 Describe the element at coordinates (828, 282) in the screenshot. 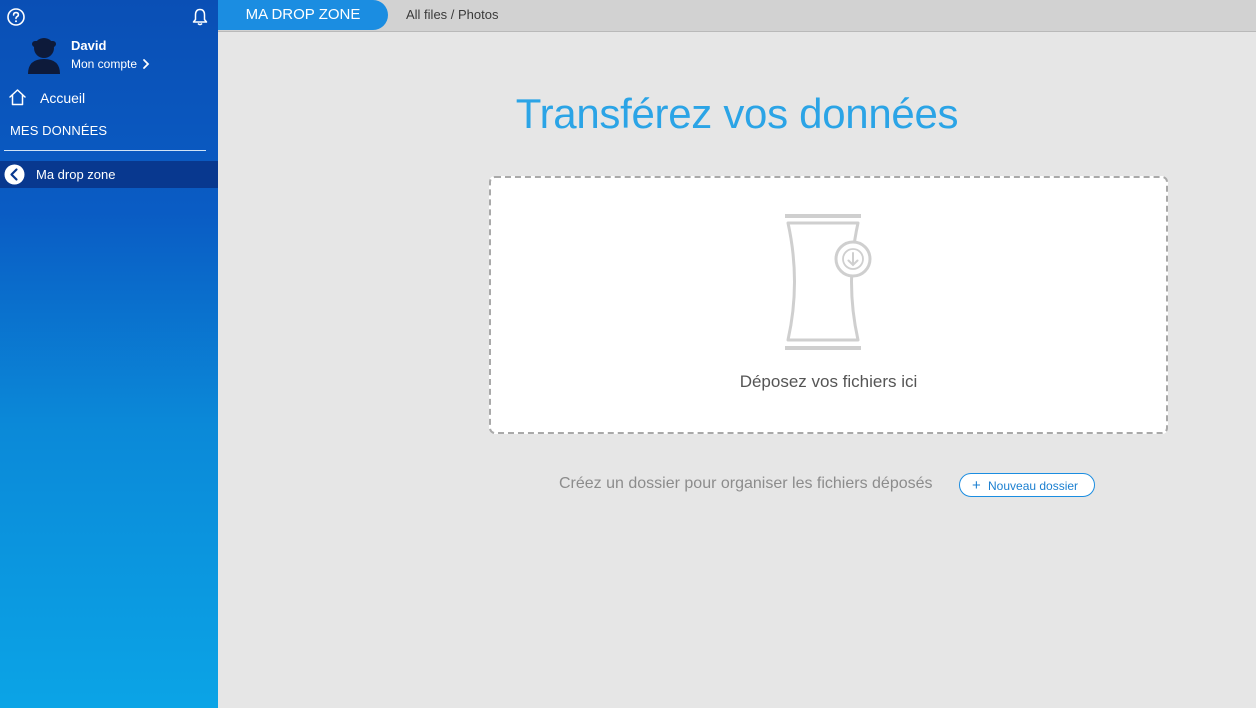

I see `drop-zone-icon` at that location.